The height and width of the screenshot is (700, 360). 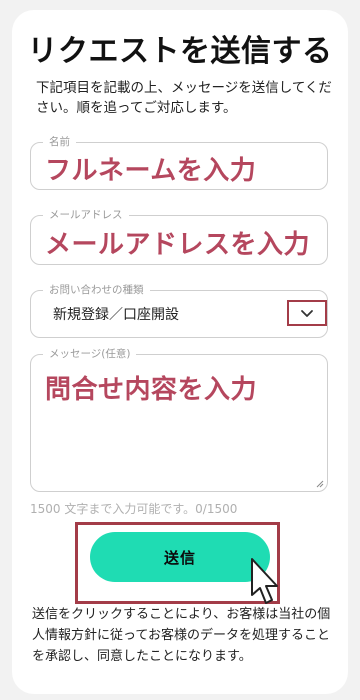 I want to click on message-annotation: 問合せ内容を入力, so click(x=151, y=390).